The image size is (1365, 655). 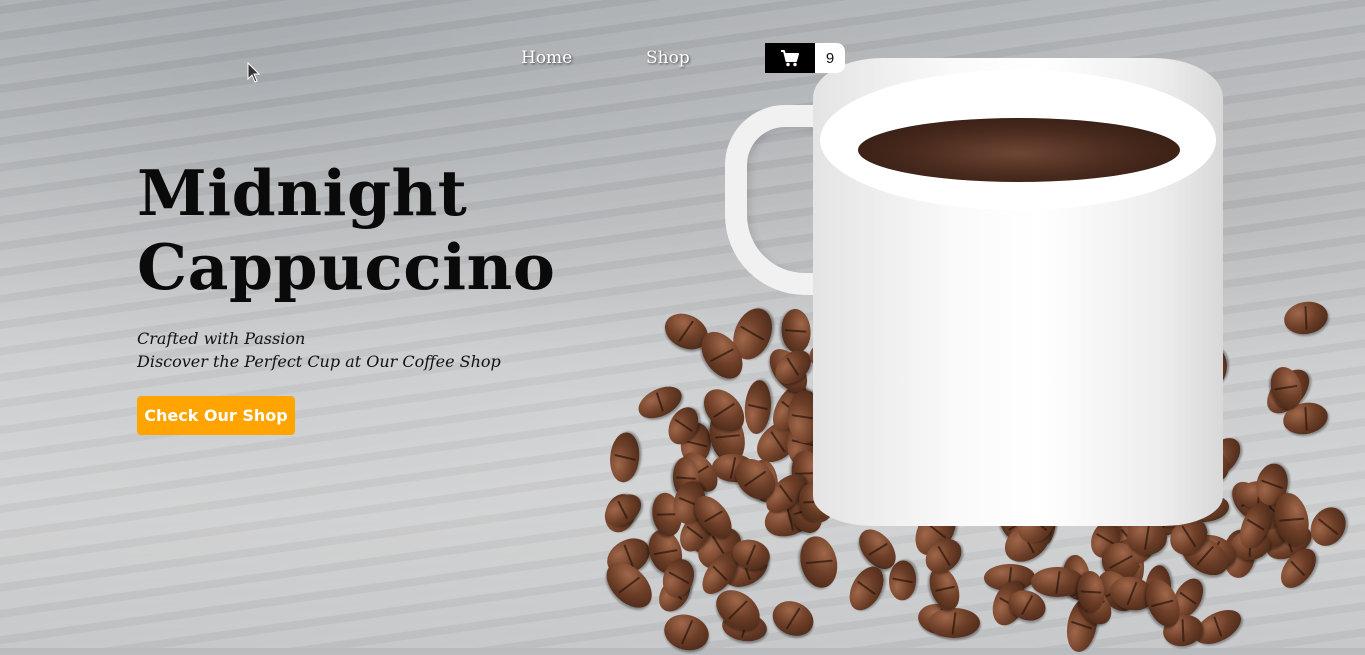 I want to click on cart-button: 9, so click(x=805, y=58).